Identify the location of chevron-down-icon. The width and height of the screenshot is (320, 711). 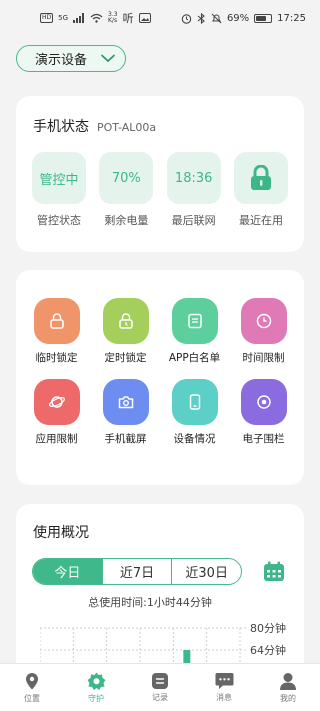
(108, 58).